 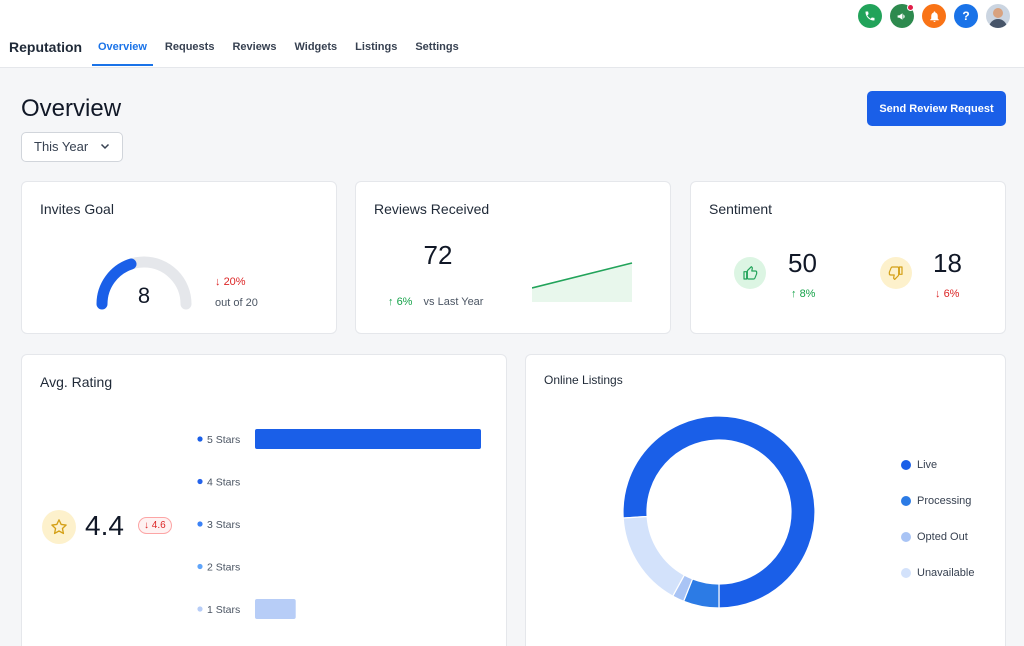 I want to click on period-select-value: This Year, so click(x=61, y=146).